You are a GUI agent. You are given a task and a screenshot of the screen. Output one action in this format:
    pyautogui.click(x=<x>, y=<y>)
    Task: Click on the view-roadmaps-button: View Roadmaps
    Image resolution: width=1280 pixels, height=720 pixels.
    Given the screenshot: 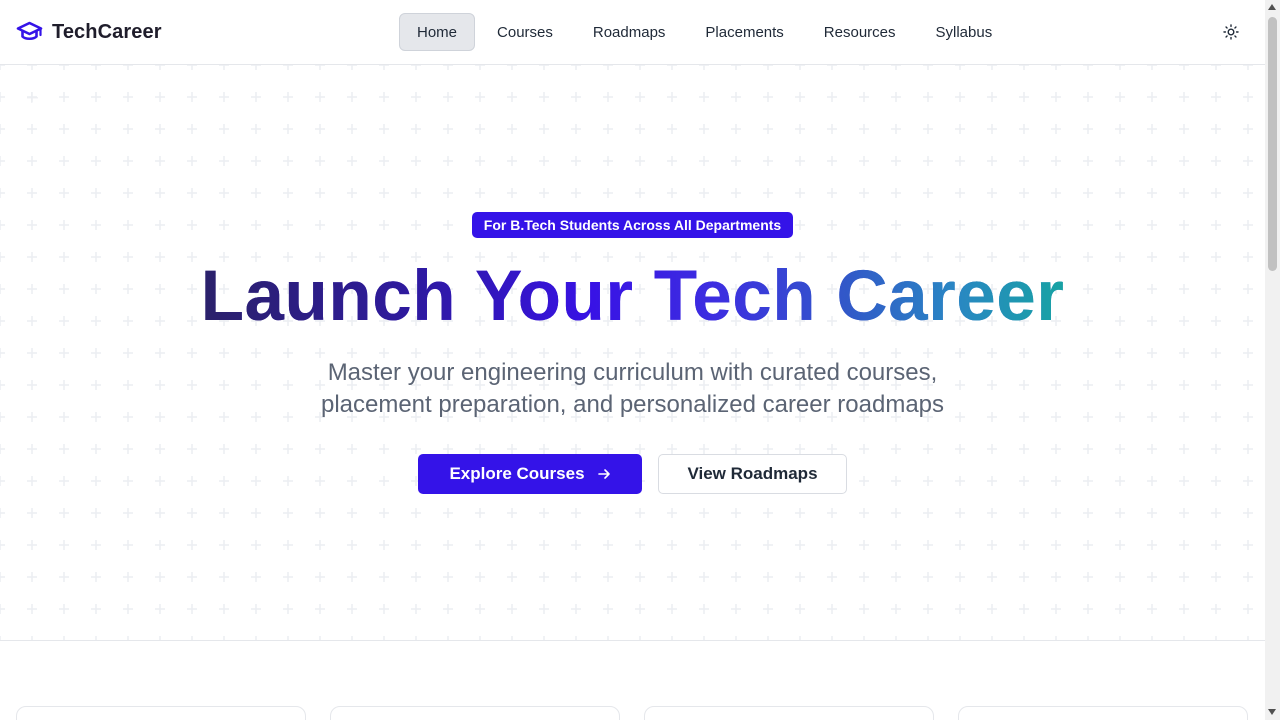 What is the action you would take?
    pyautogui.click(x=752, y=474)
    